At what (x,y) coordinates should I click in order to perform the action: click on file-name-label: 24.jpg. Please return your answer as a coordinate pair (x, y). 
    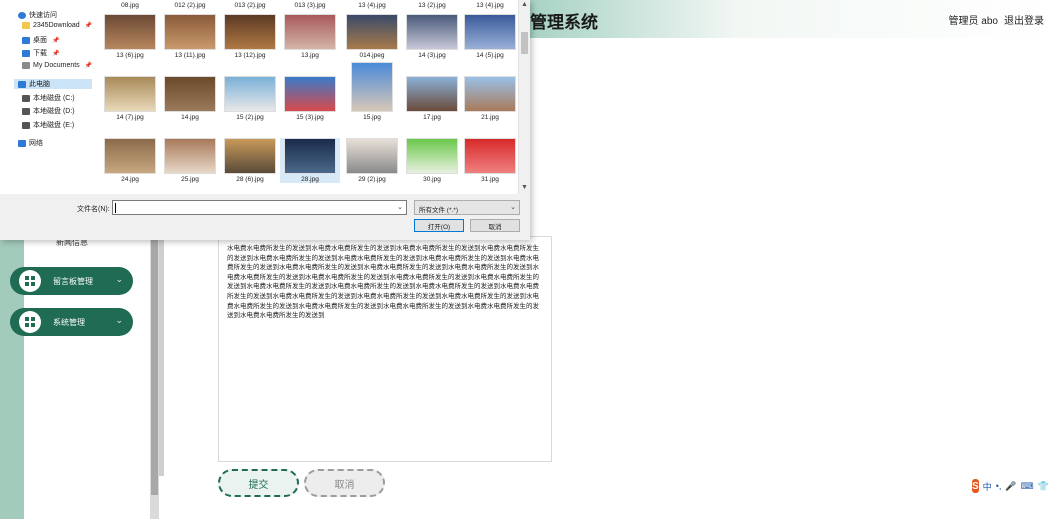
    Looking at the image, I should click on (130, 179).